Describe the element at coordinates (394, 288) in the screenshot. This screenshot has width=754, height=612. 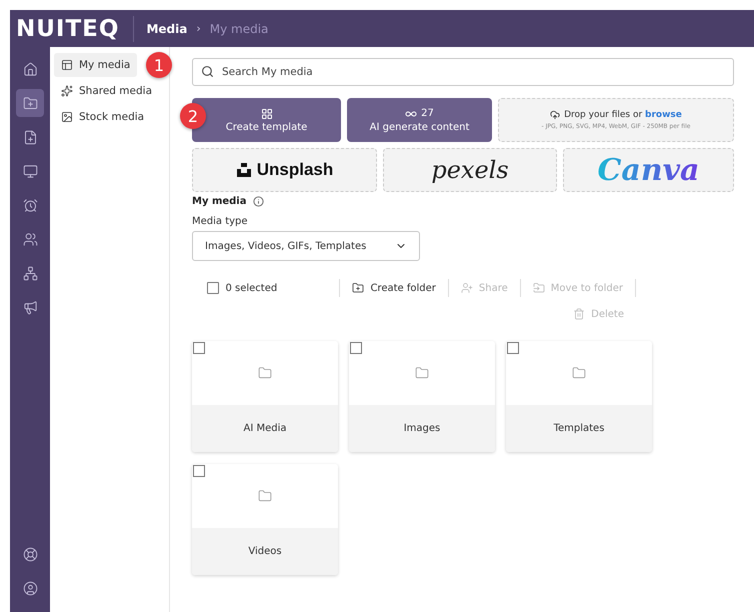
I see `toolbar-button: Create folder` at that location.